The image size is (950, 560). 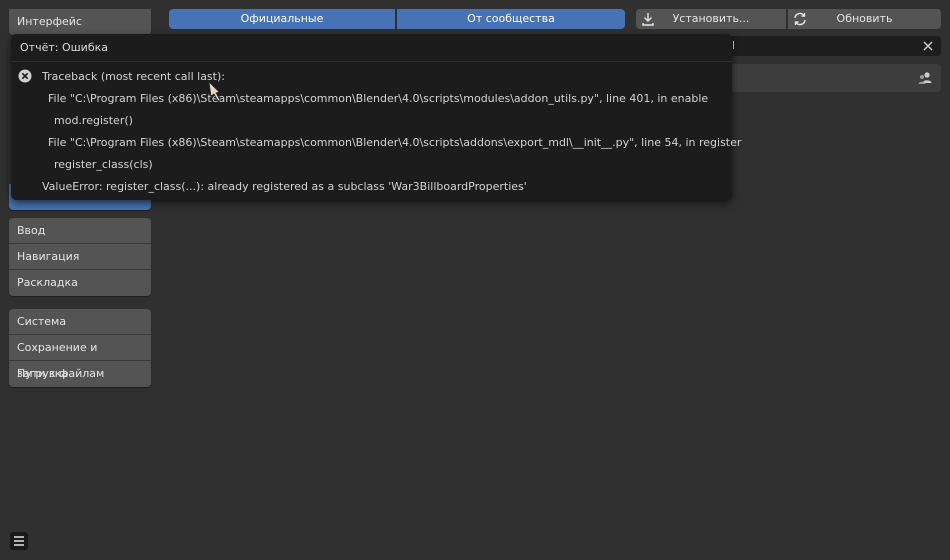 What do you see at coordinates (734, 45) in the screenshot?
I see `search-value: l` at bounding box center [734, 45].